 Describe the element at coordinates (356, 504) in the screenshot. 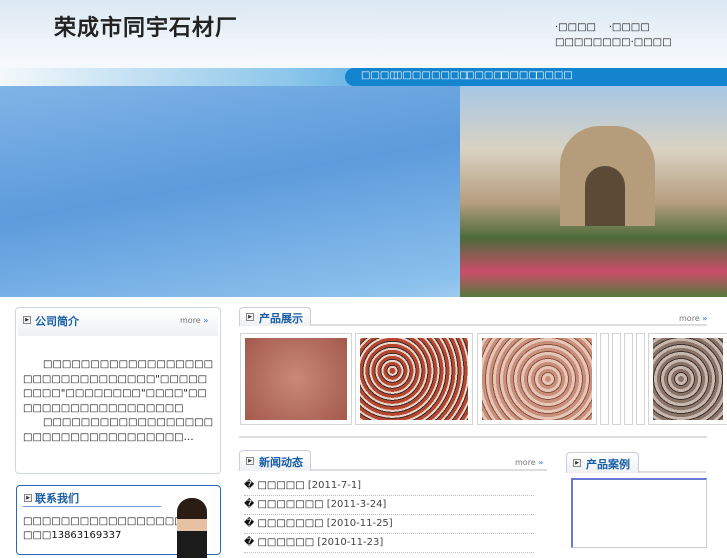

I see `news-item-date: [2011-3-24]` at that location.